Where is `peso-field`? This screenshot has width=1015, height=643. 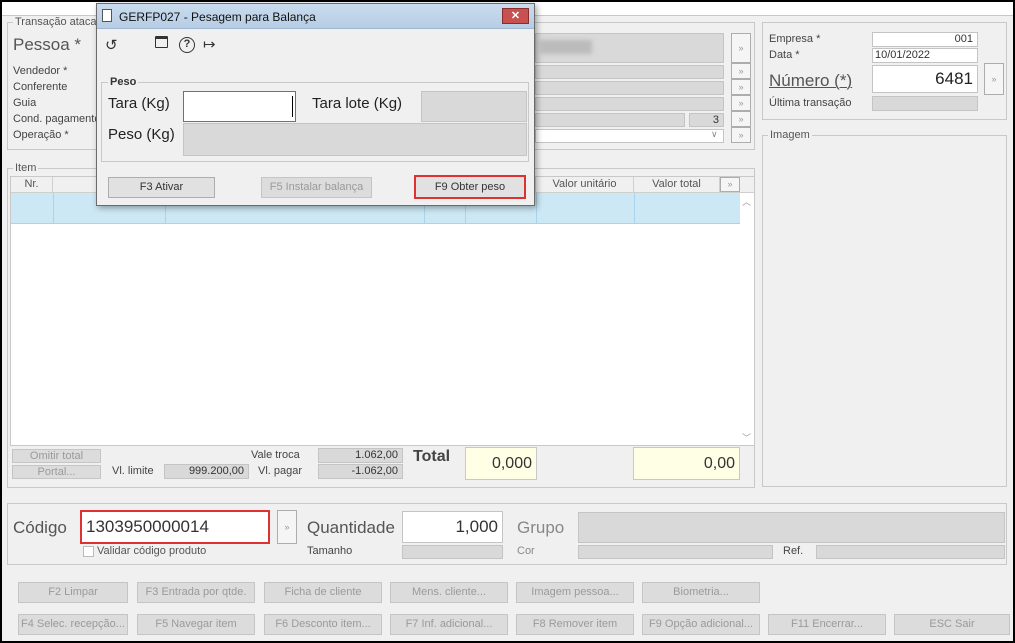 peso-field is located at coordinates (355, 139).